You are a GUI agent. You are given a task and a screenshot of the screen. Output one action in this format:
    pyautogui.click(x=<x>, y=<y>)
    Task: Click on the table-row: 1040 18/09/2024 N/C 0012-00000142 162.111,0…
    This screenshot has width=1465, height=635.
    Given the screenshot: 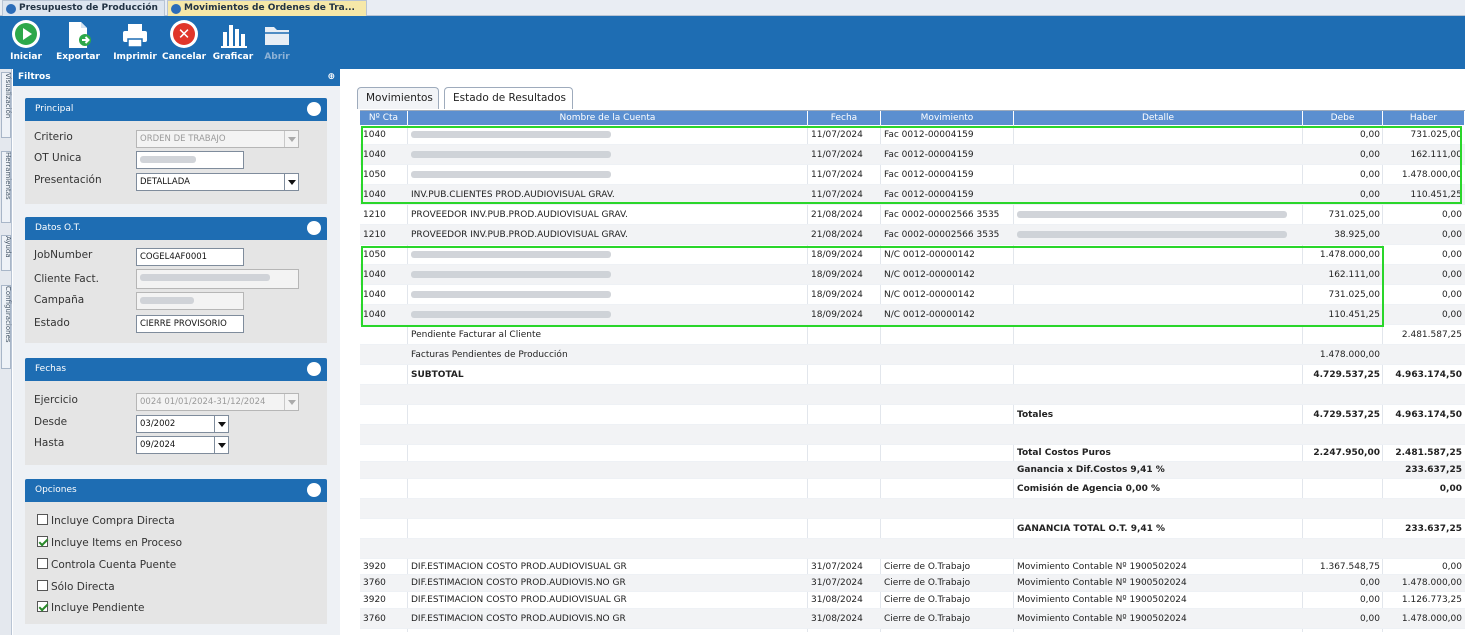 What is the action you would take?
    pyautogui.click(x=912, y=275)
    